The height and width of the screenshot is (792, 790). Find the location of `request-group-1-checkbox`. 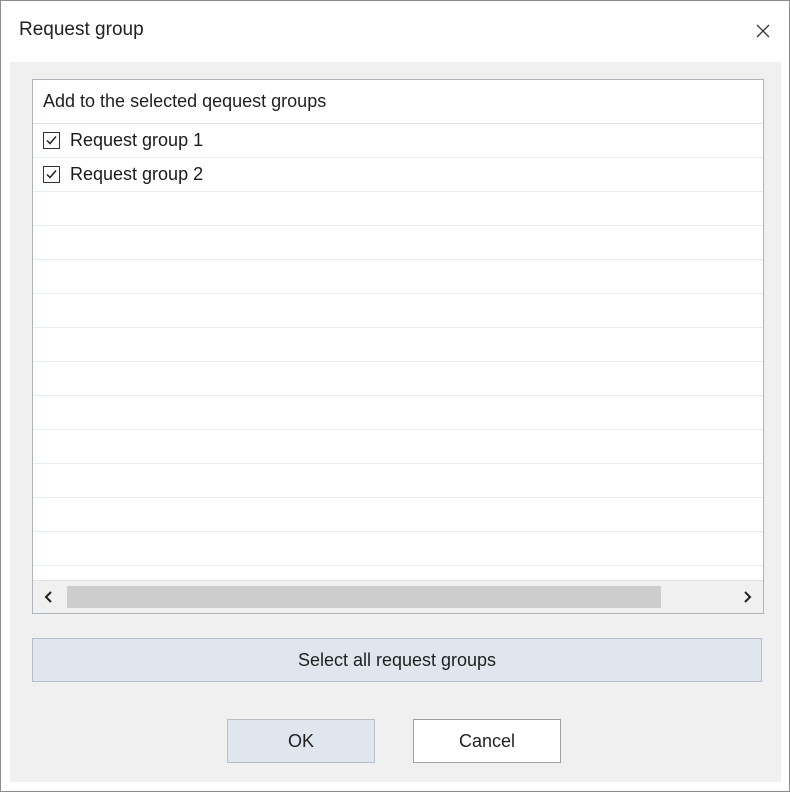

request-group-1-checkbox is located at coordinates (51, 140).